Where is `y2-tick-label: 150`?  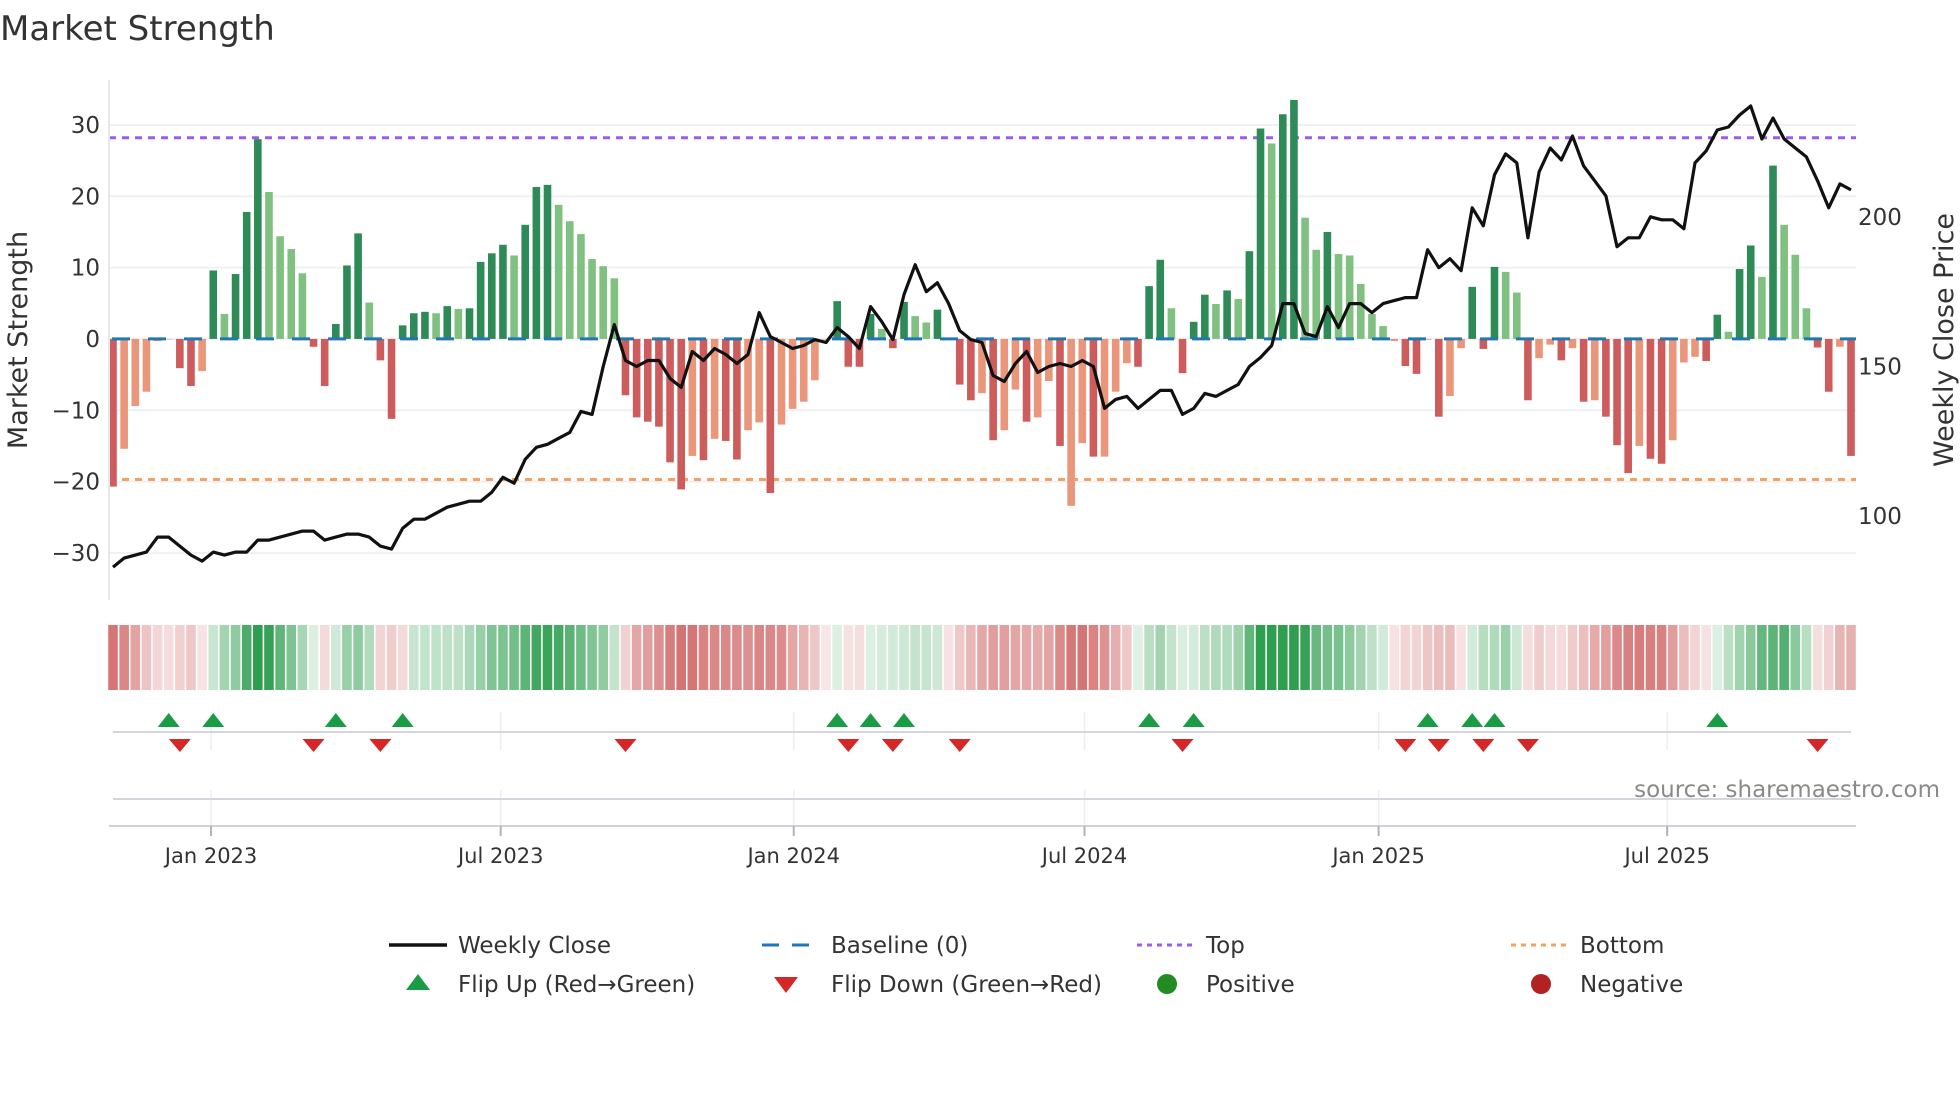
y2-tick-label: 150 is located at coordinates (1880, 367).